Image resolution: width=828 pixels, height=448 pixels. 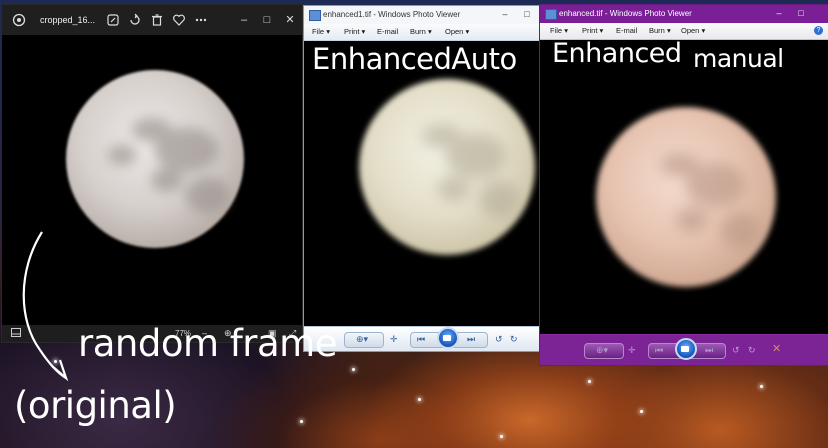 What do you see at coordinates (290, 20) in the screenshot?
I see `close-icon: ✕` at bounding box center [290, 20].